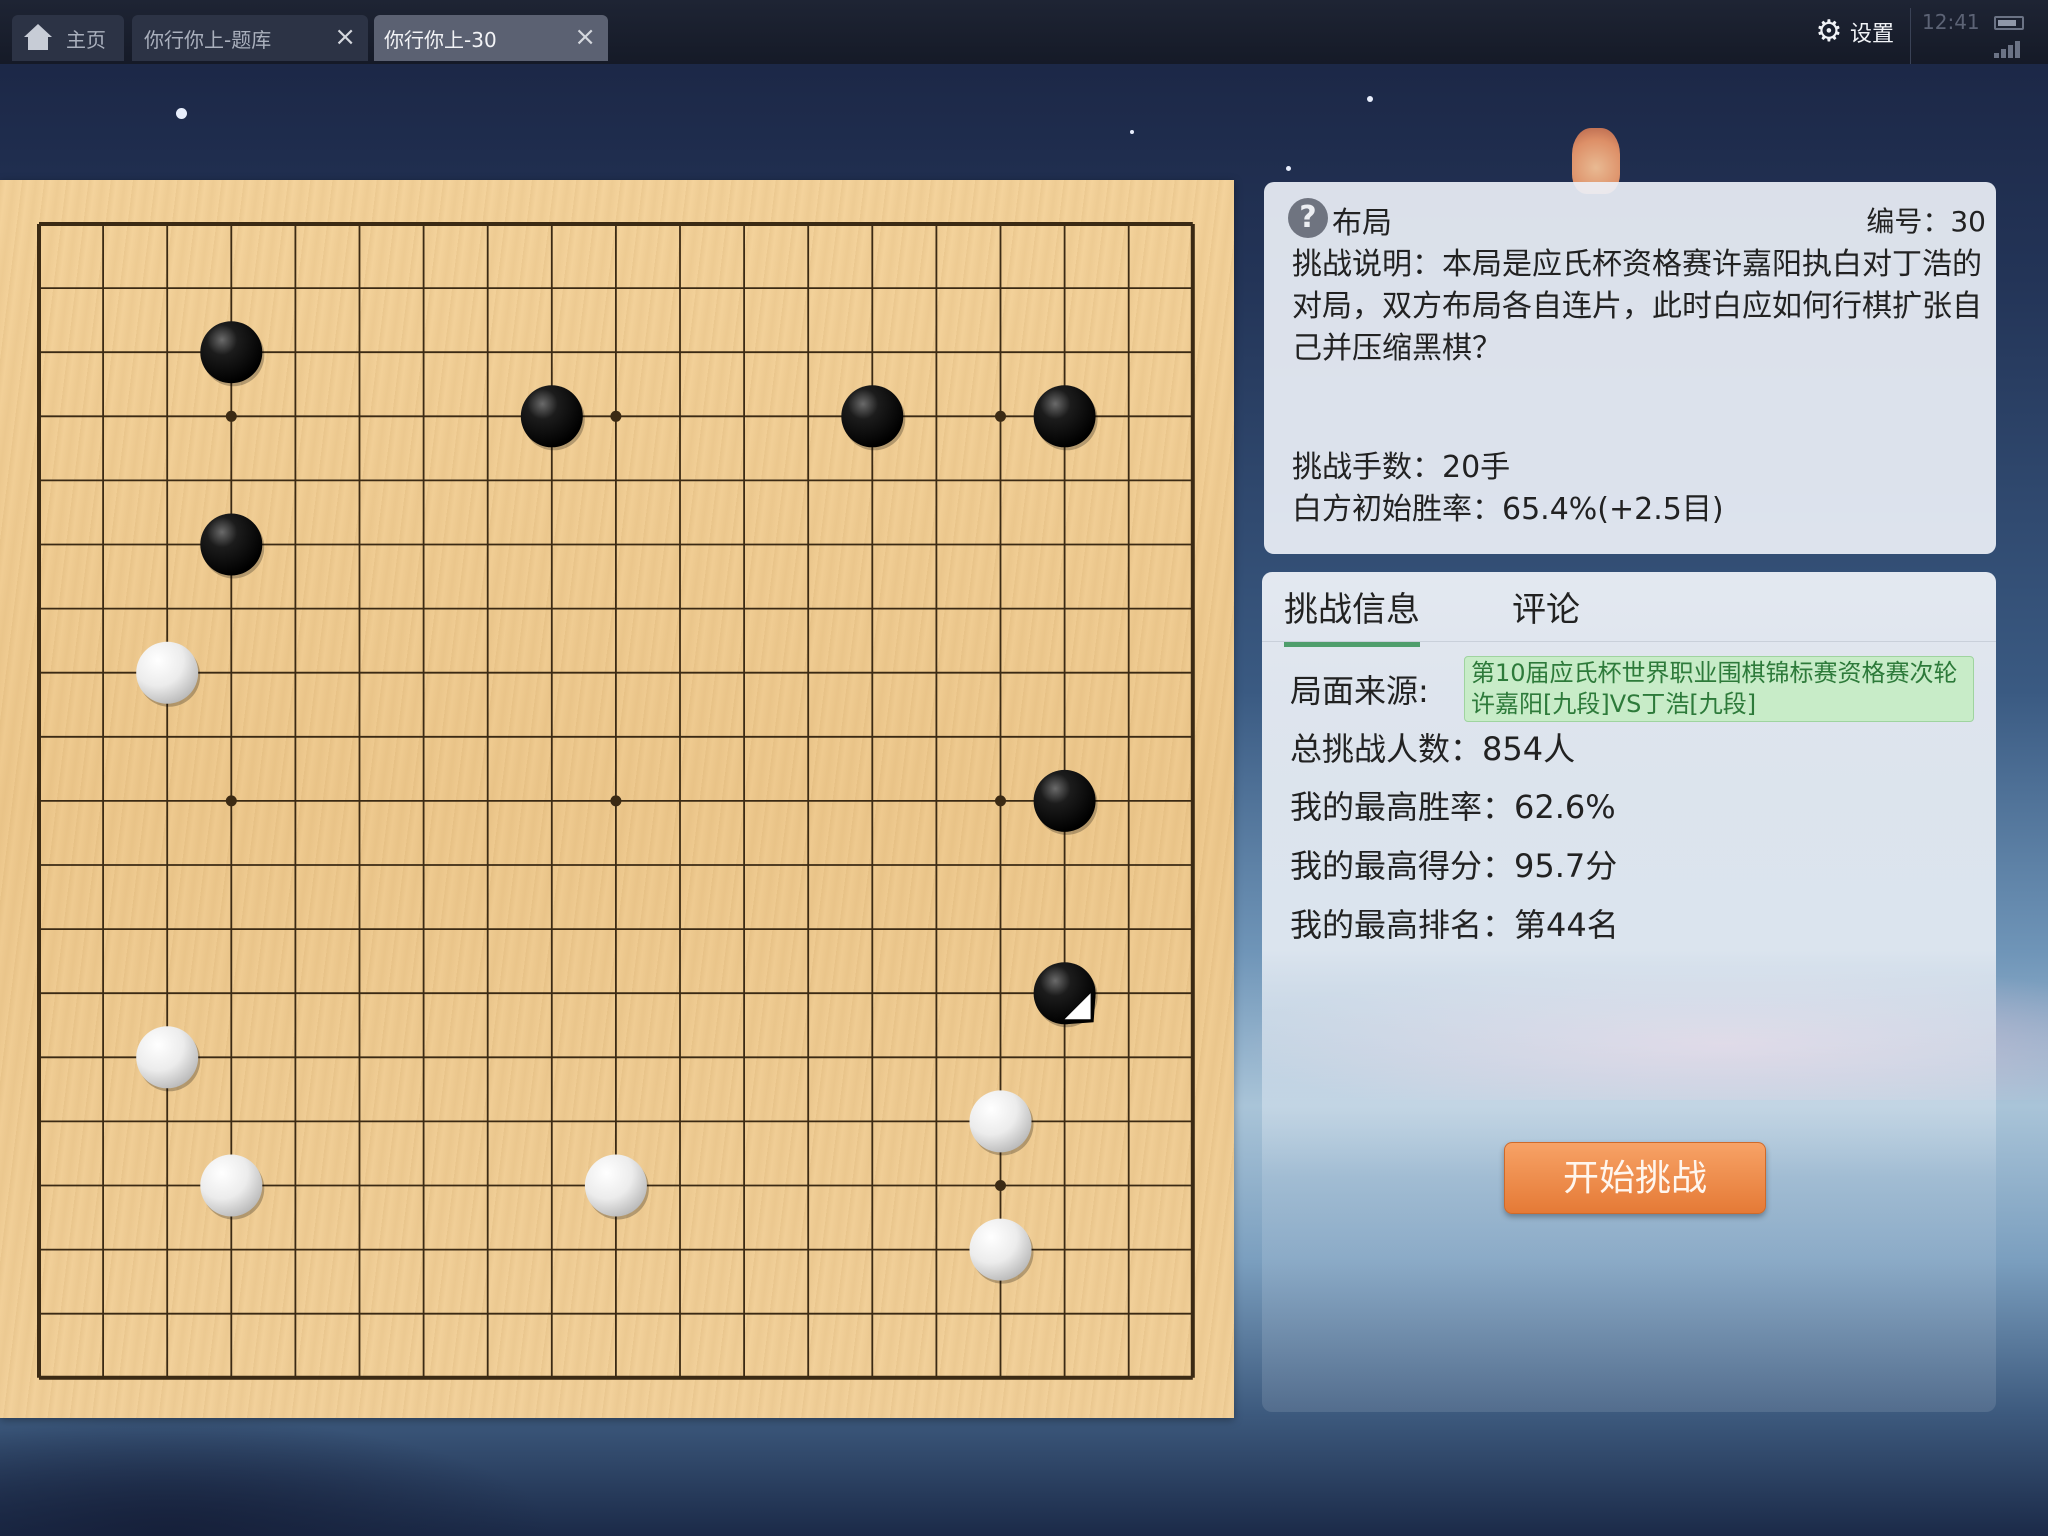 This screenshot has width=2048, height=1536. What do you see at coordinates (208, 39) in the screenshot?
I see `tab-label: 你行你上-题库` at bounding box center [208, 39].